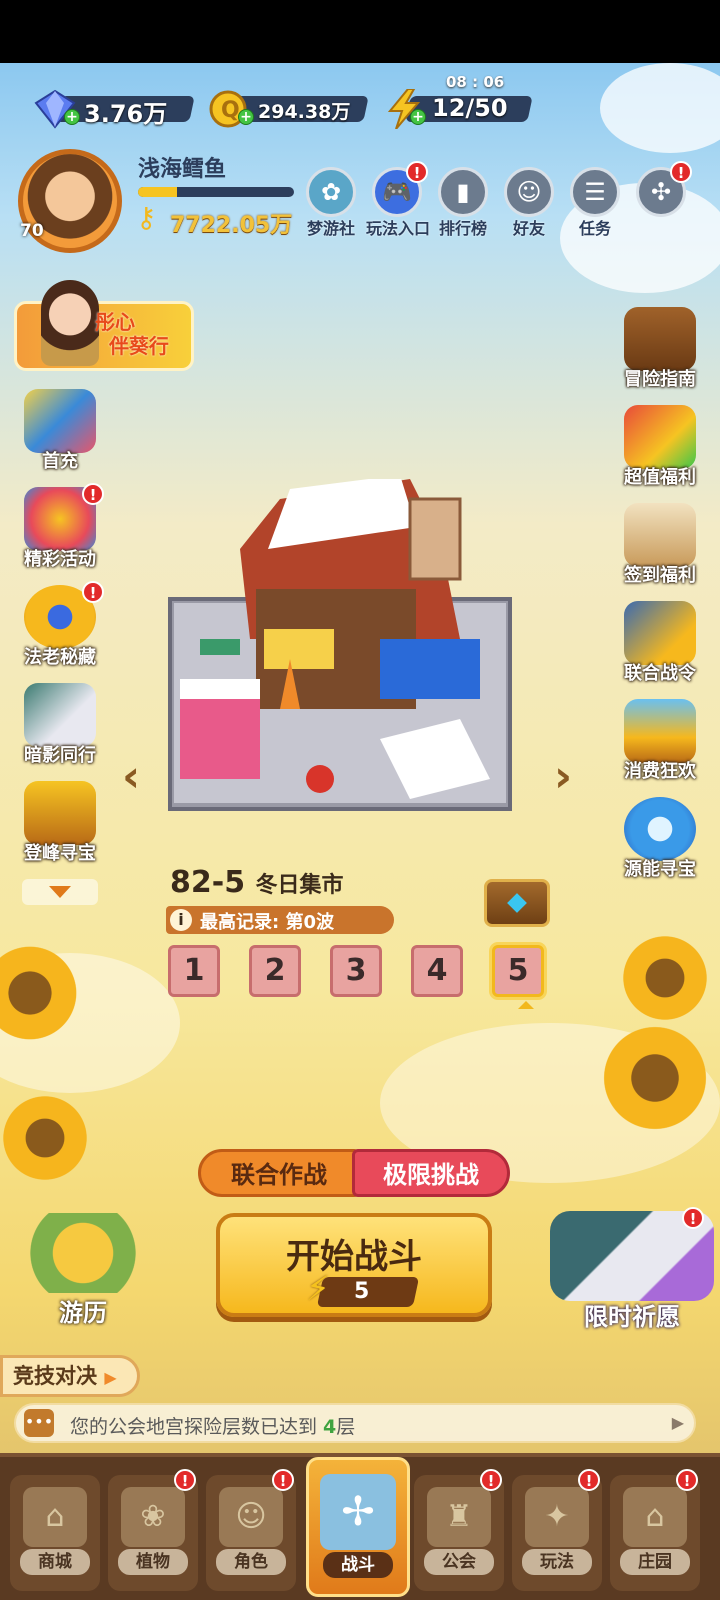 The height and width of the screenshot is (1600, 720). I want to click on treasure-chest-icon, so click(83, 1253).